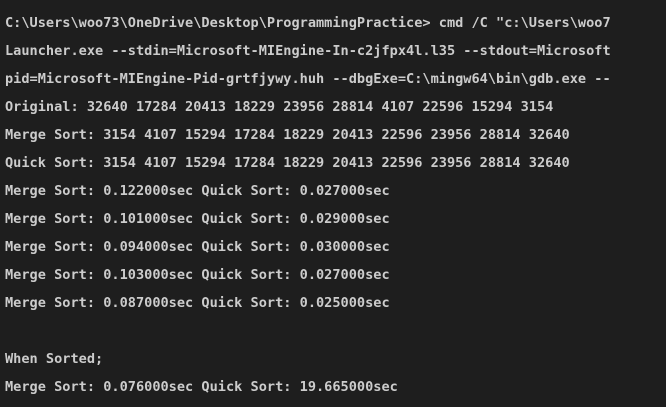  Describe the element at coordinates (54, 359) in the screenshot. I see `terminal-line-when-sorted-heading: When Sorted;` at that location.